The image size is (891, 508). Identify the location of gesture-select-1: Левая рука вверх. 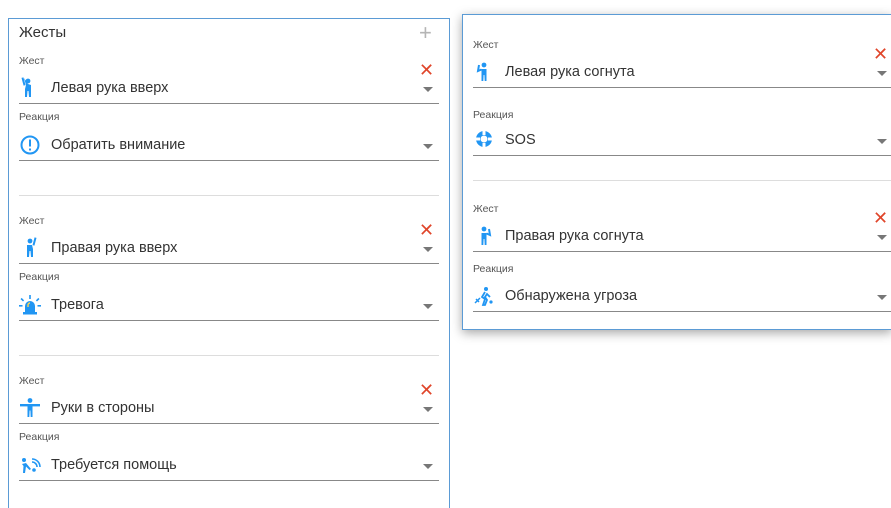
(229, 89).